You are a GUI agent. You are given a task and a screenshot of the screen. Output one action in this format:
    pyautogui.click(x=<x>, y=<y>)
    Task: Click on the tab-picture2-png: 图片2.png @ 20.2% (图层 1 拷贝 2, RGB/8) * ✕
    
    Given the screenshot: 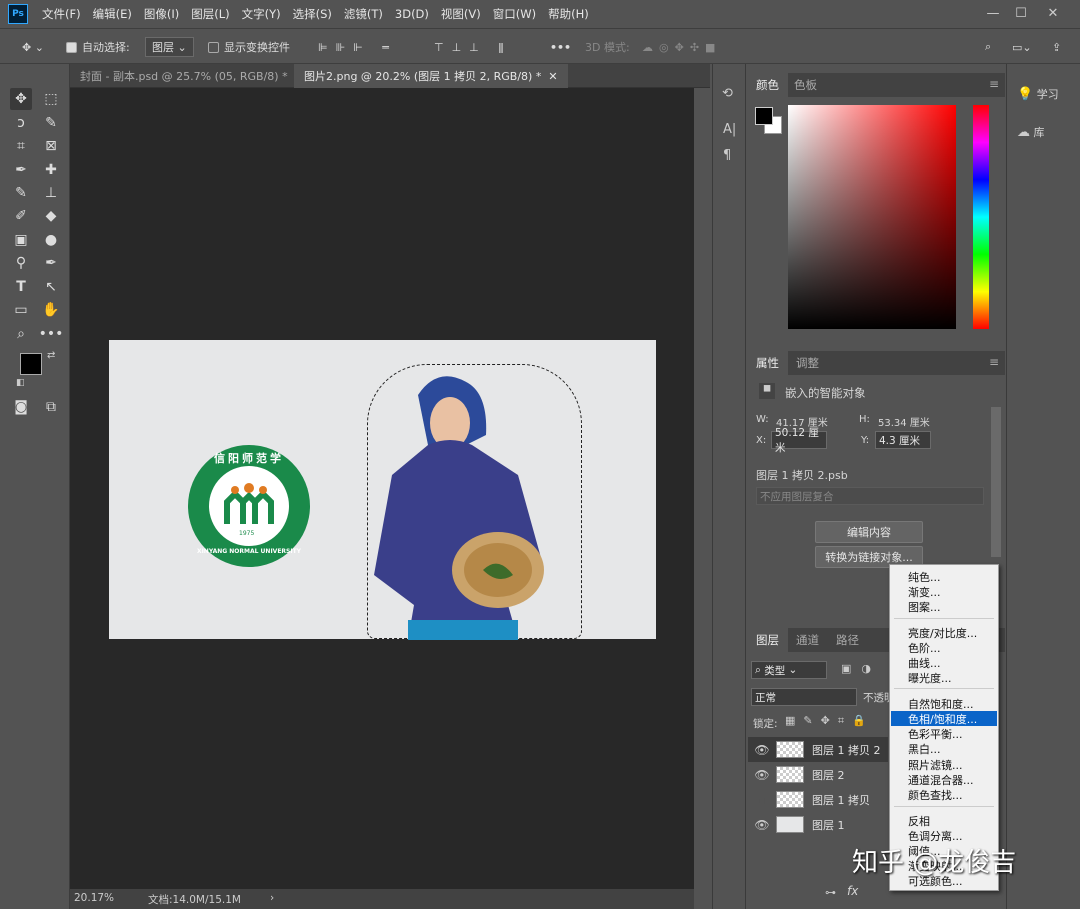 What is the action you would take?
    pyautogui.click(x=431, y=76)
    